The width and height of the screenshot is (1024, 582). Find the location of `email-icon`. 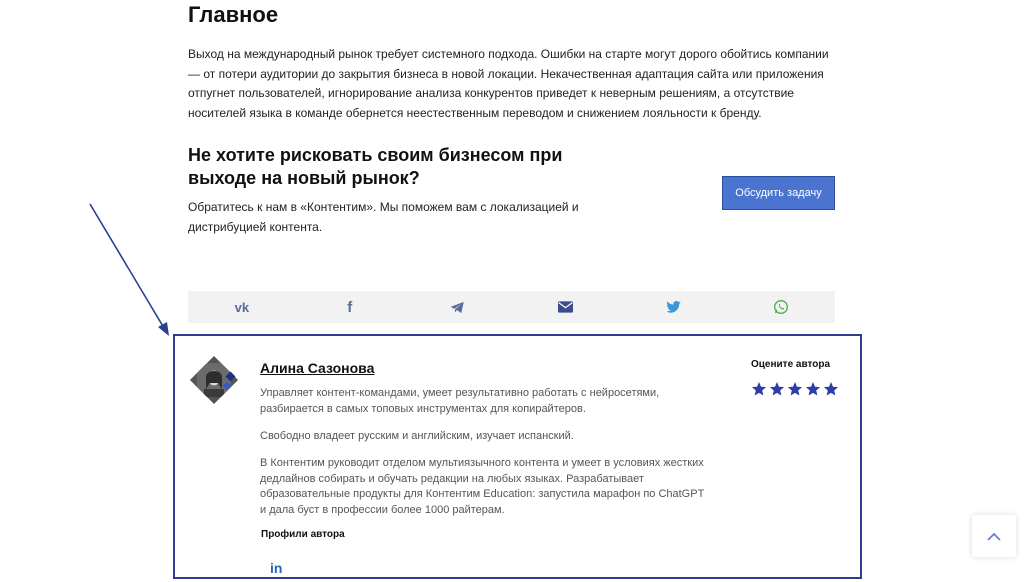

email-icon is located at coordinates (565, 307).